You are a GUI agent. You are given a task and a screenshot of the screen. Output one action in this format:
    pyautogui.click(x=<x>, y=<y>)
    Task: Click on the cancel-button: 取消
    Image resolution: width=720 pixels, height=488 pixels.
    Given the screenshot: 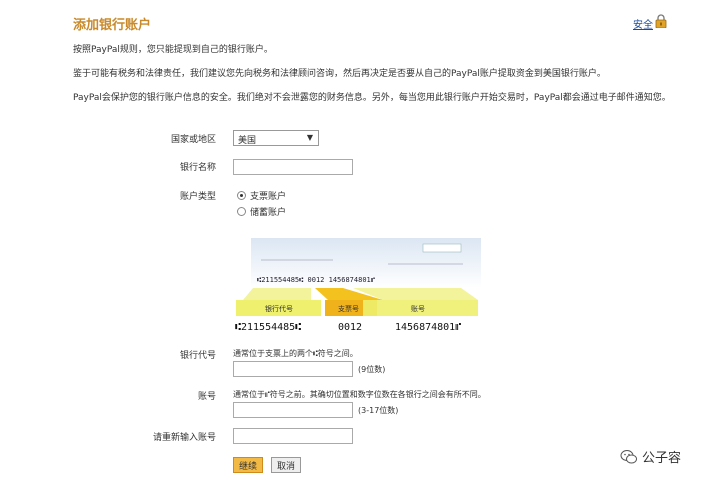 What is the action you would take?
    pyautogui.click(x=286, y=465)
    